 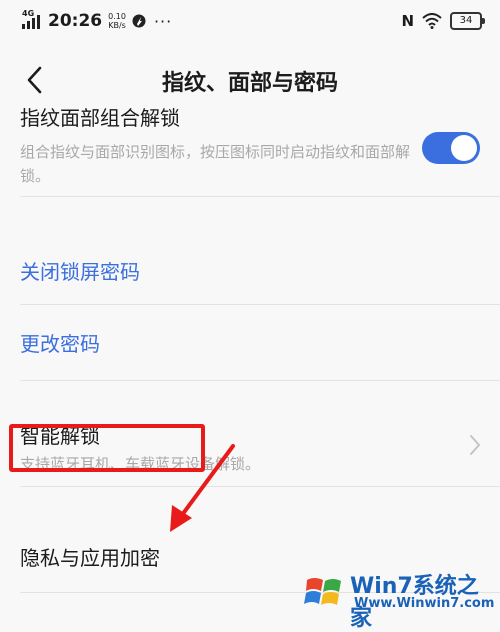 What do you see at coordinates (467, 21) in the screenshot?
I see `battery-icon: 34` at bounding box center [467, 21].